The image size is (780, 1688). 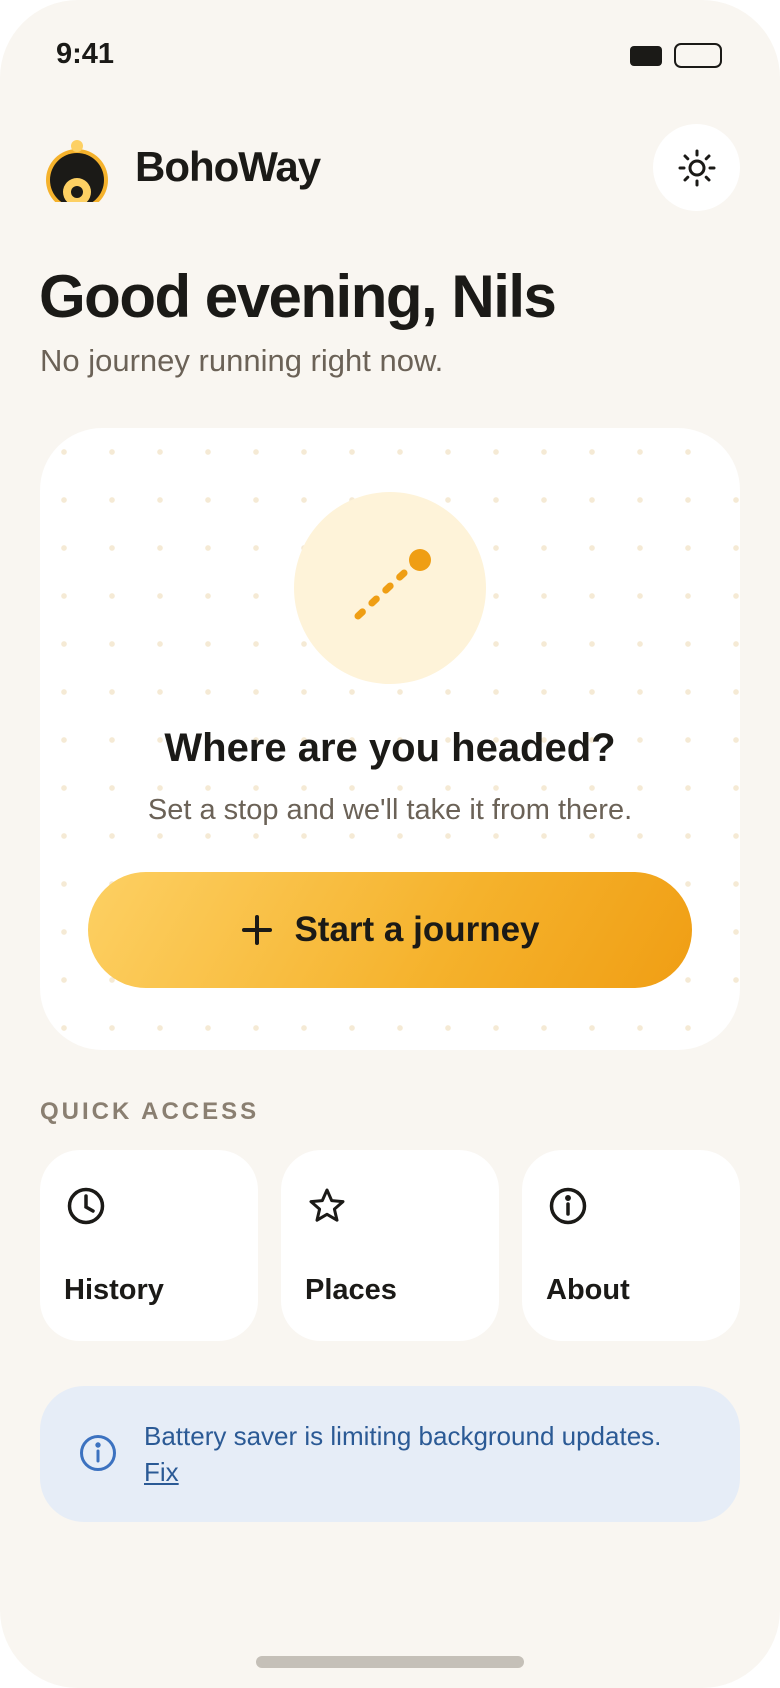 I want to click on star-icon, so click(x=327, y=1205).